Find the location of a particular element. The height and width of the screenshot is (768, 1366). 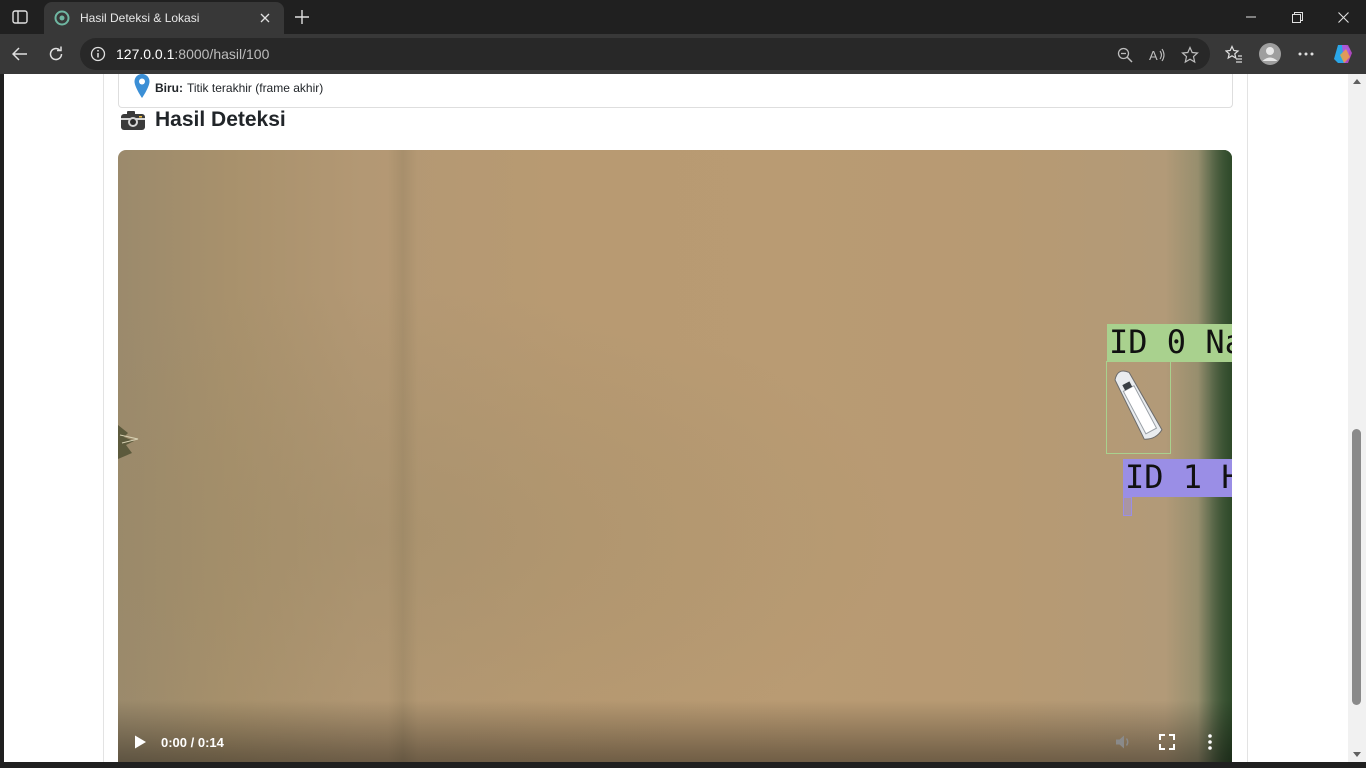

favorites-icon is located at coordinates (1234, 54).